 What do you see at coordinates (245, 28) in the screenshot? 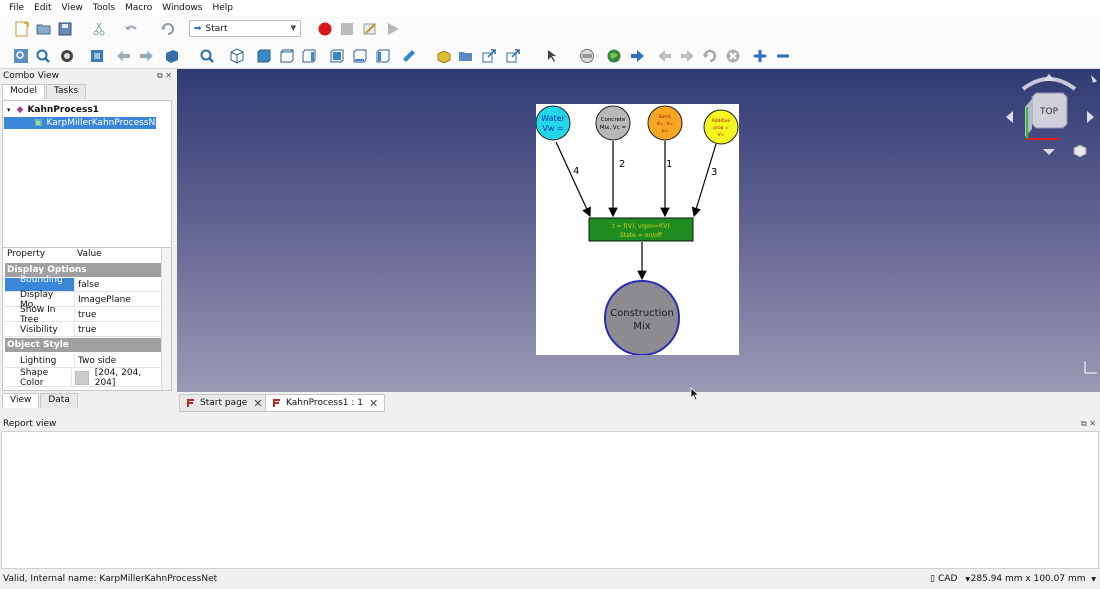
I see `workbench-selector: ➡ Start ▼` at bounding box center [245, 28].